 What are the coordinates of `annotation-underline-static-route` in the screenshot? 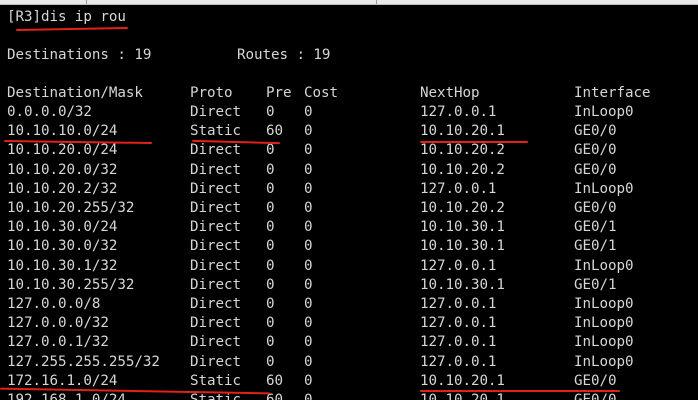 It's located at (474, 142).